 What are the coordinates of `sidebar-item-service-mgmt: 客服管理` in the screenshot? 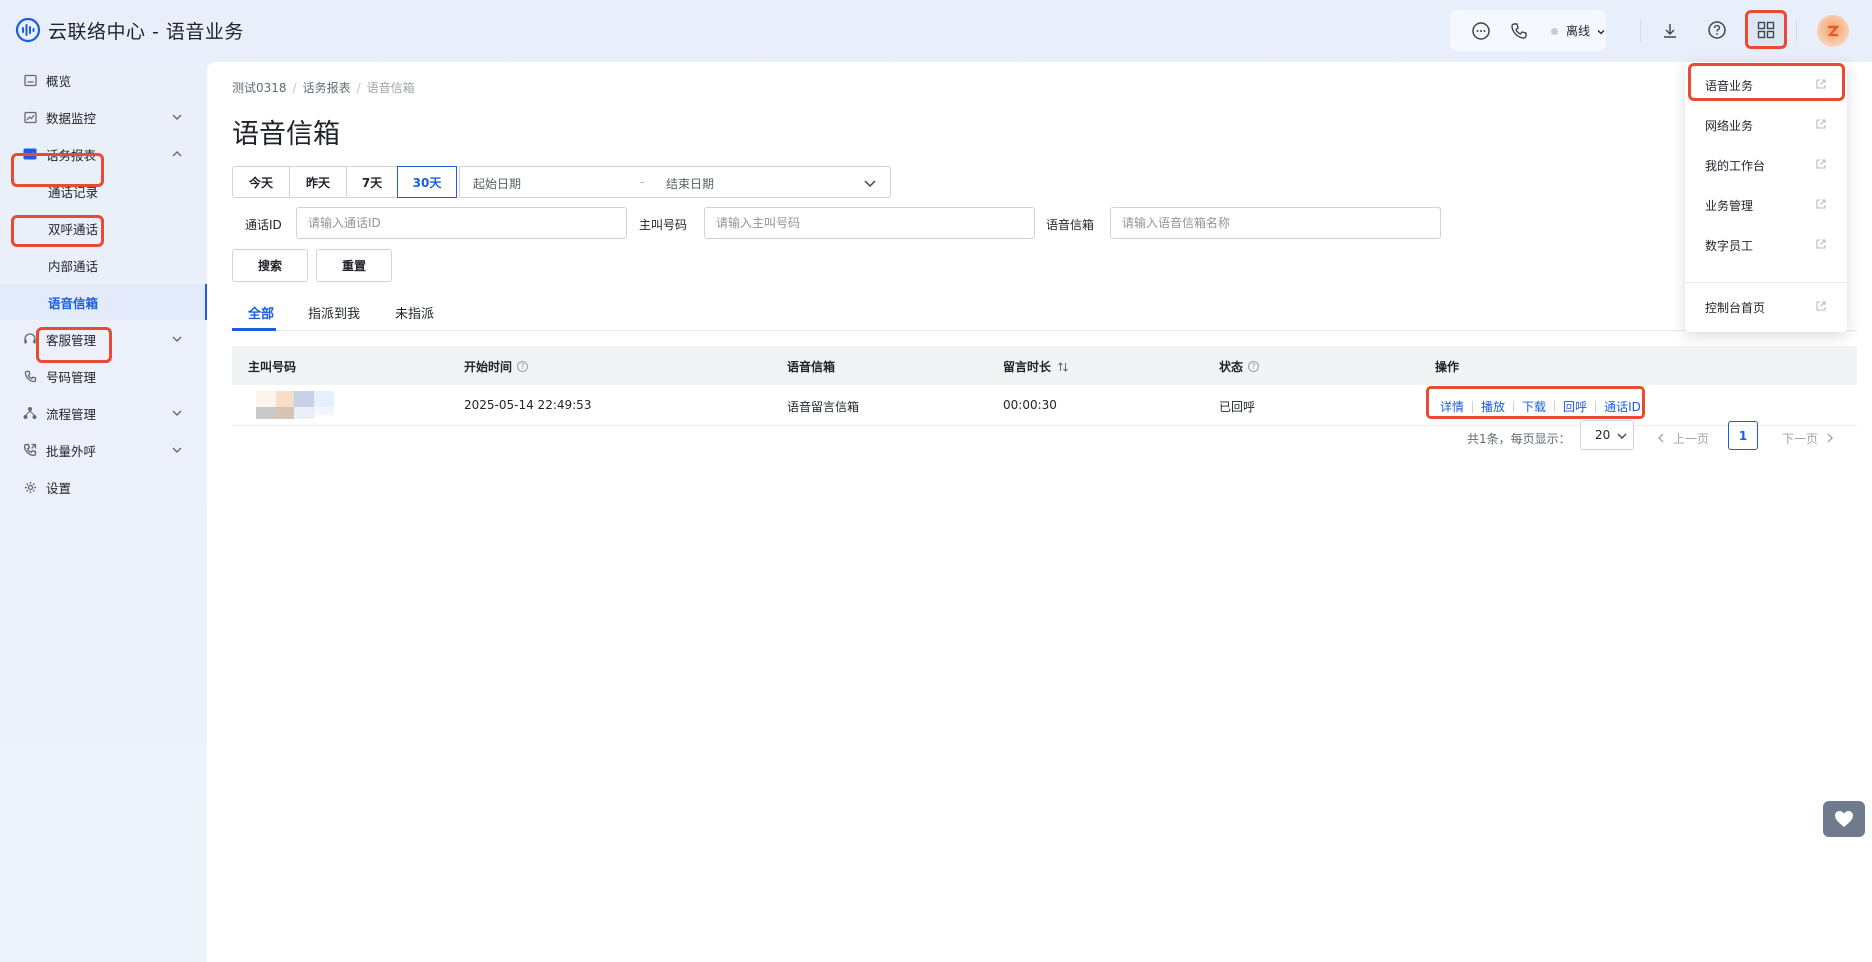 It's located at (103, 339).